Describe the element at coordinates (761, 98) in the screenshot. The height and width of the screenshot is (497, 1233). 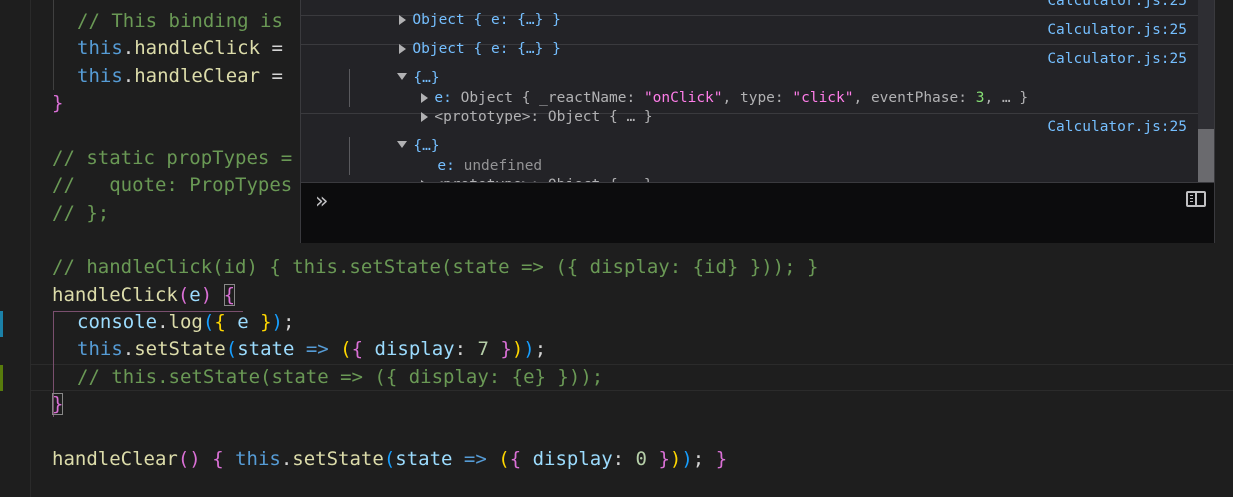
I see `property-key: type:` at that location.